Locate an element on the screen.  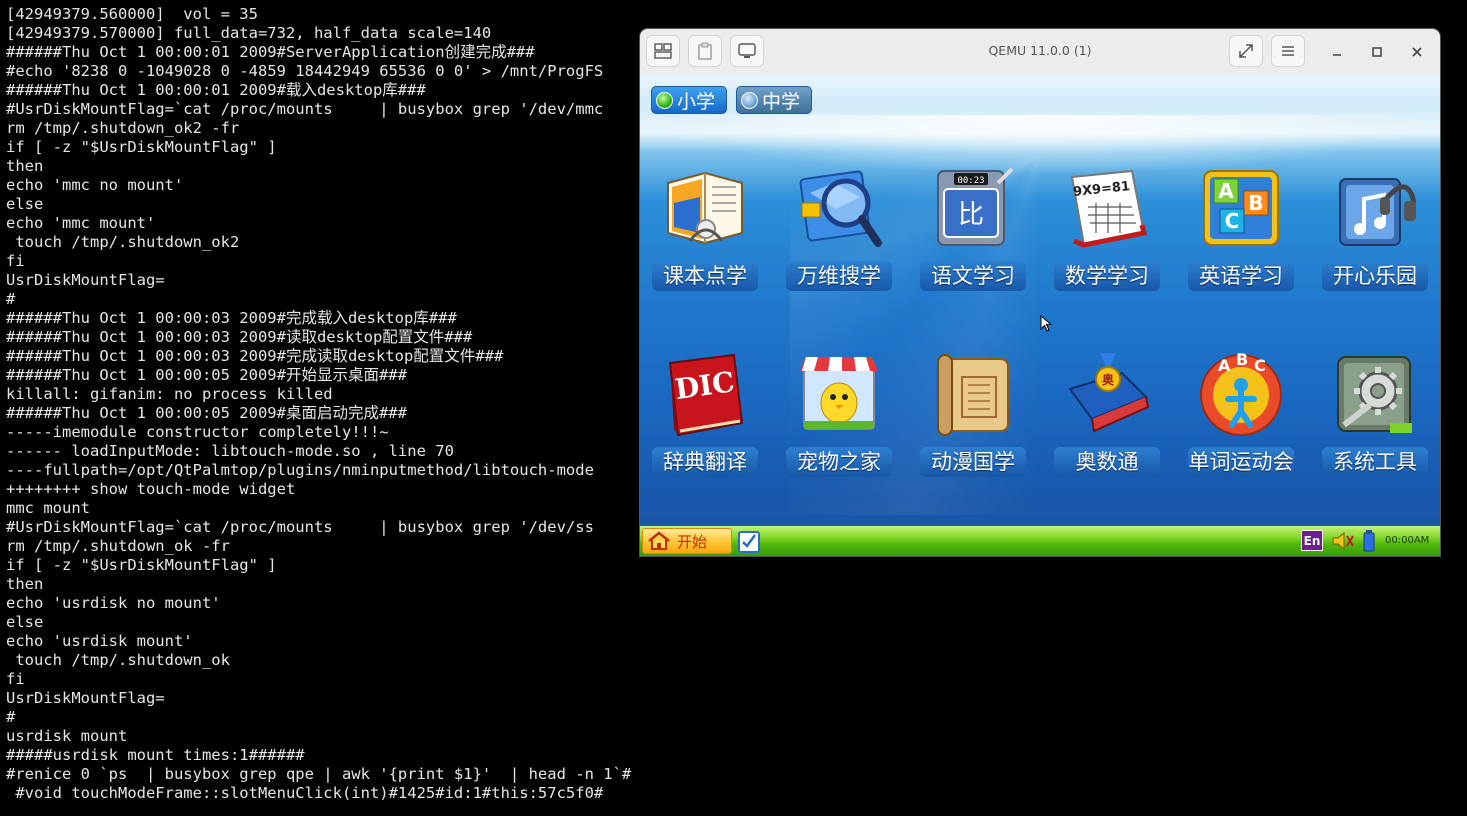
svg-text: 奥 is located at coordinates (1108, 379).